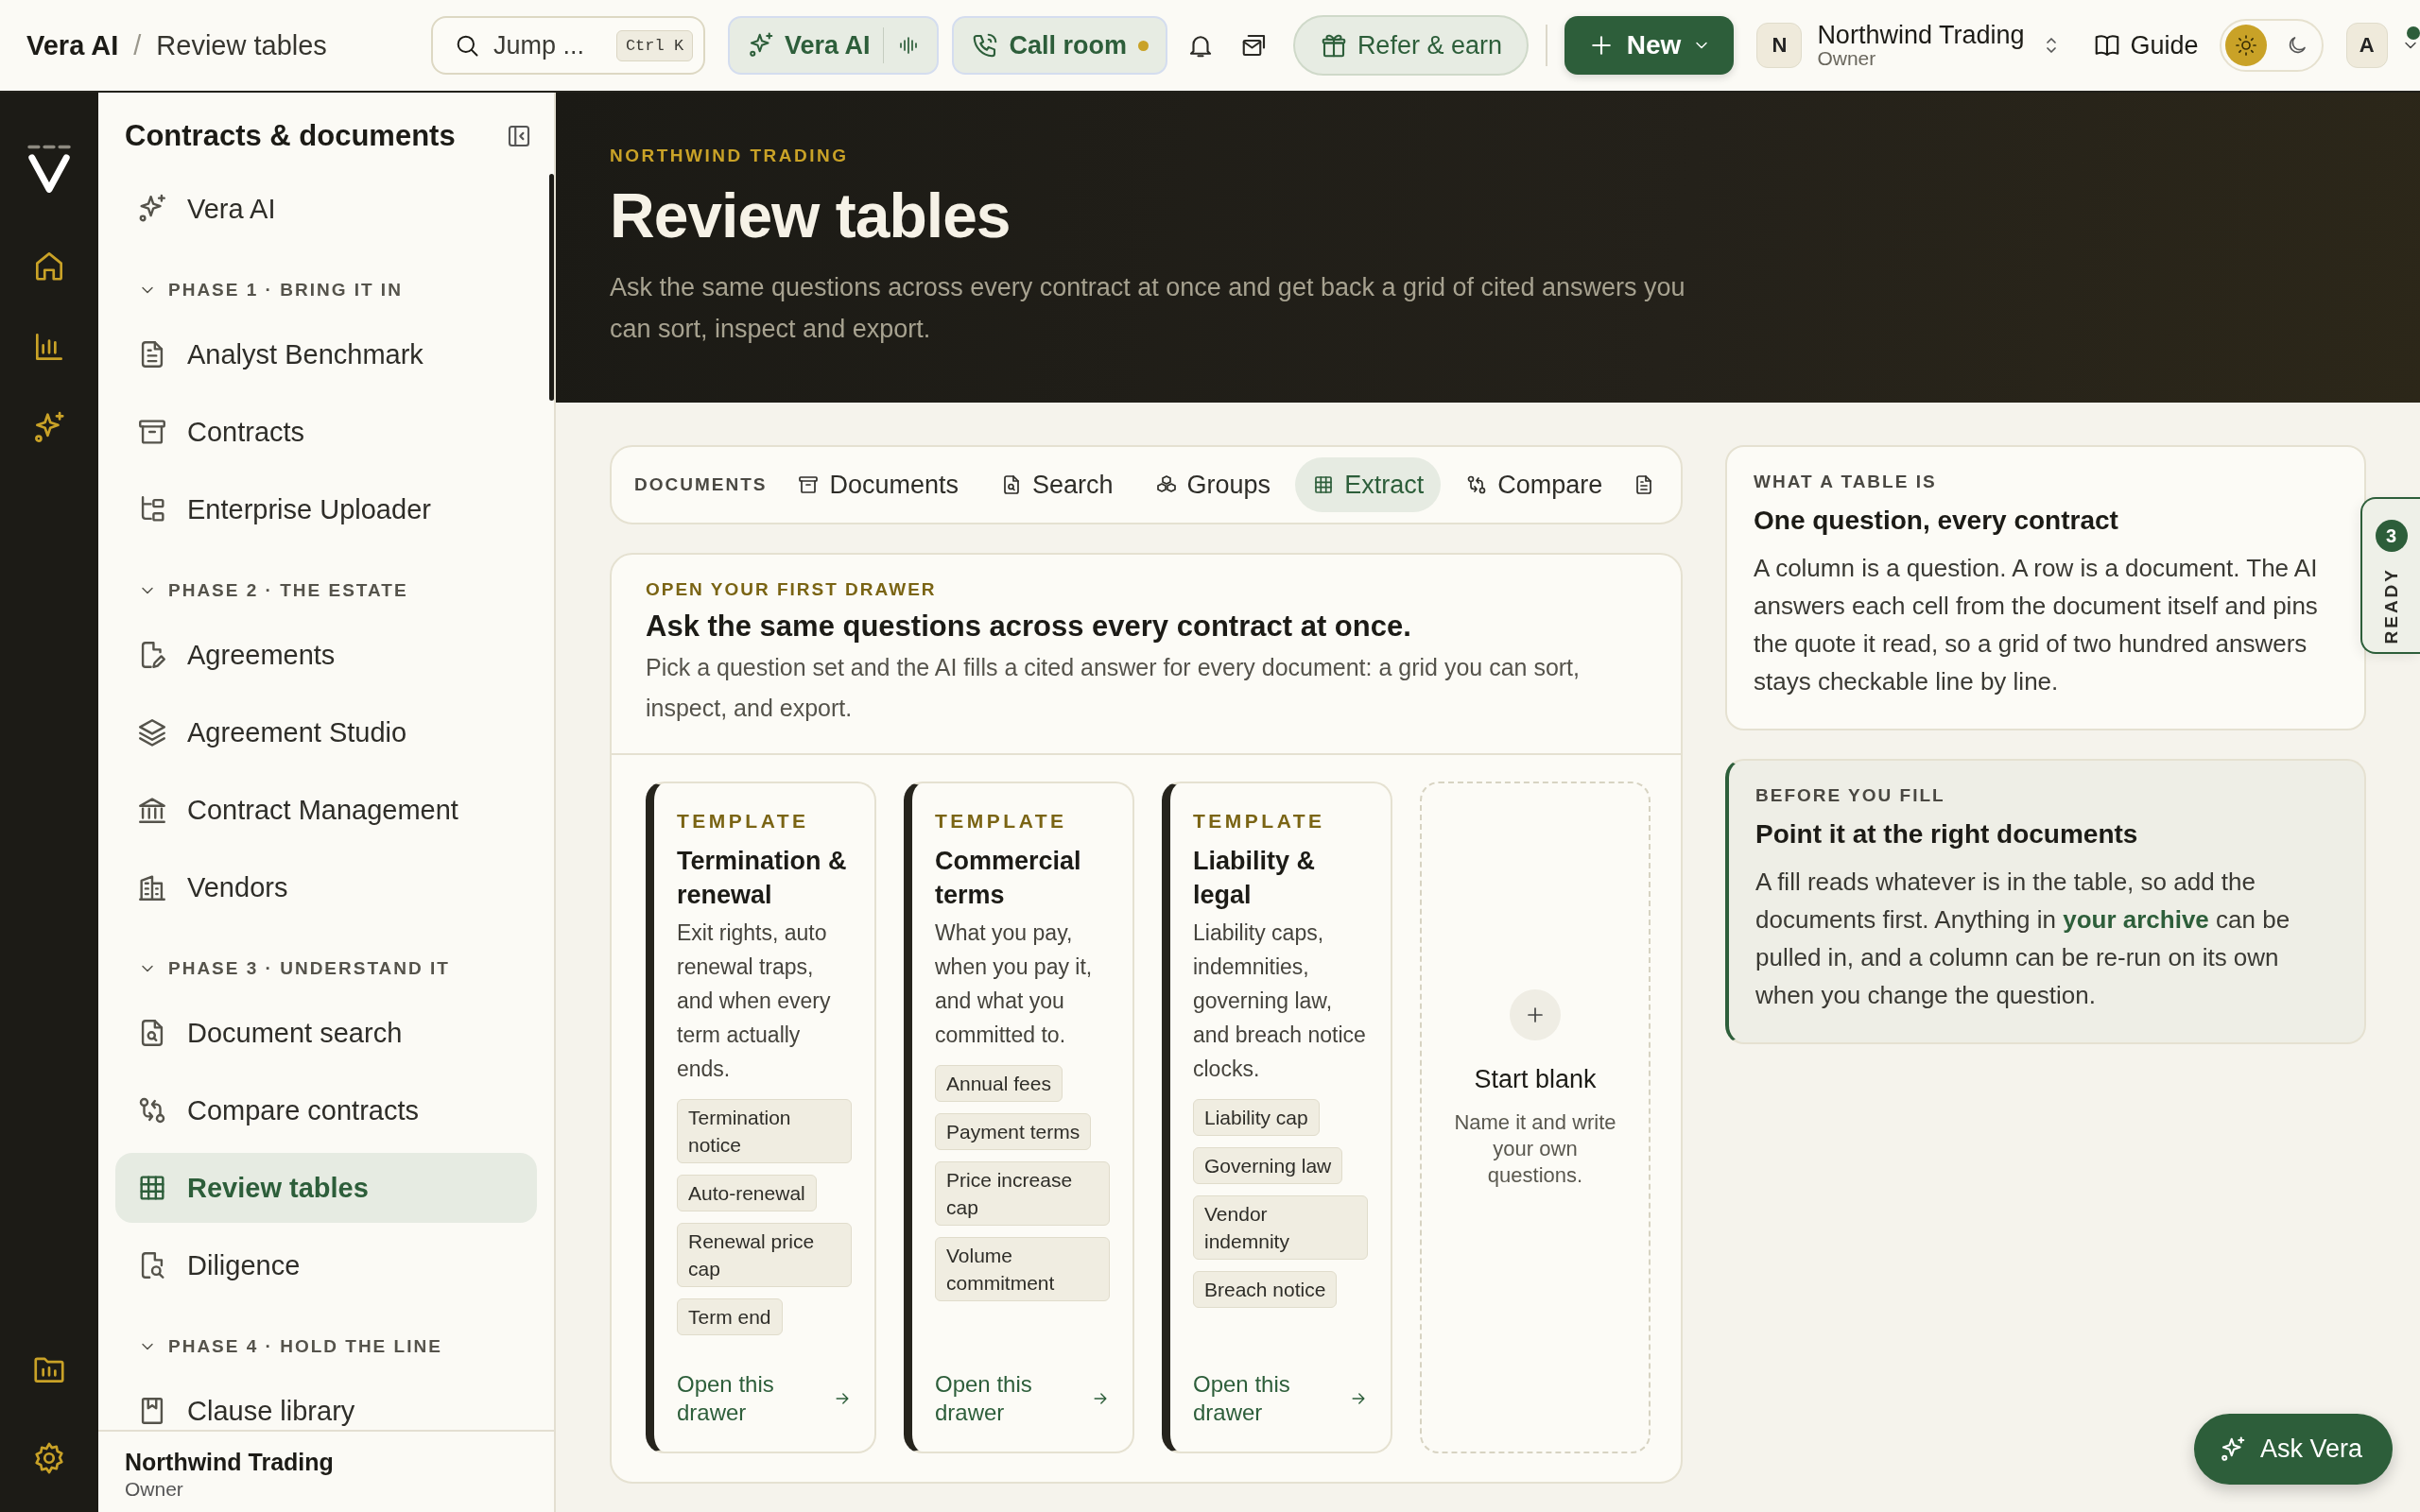  I want to click on sidebar-item: Contracts, so click(326, 432).